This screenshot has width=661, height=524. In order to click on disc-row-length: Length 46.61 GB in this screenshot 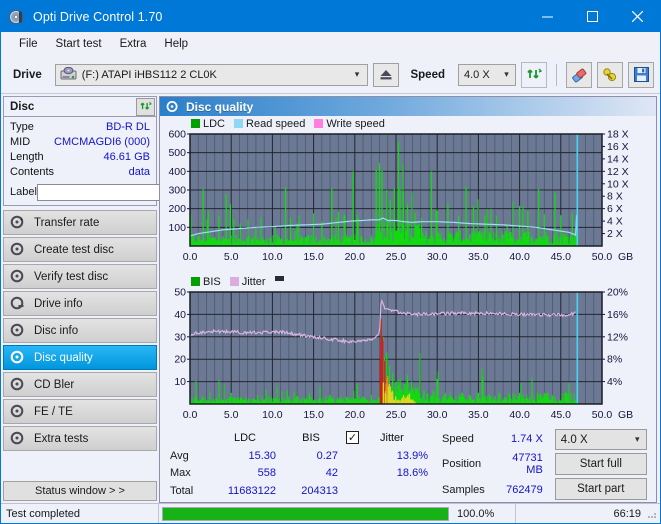, I will do `click(80, 157)`.